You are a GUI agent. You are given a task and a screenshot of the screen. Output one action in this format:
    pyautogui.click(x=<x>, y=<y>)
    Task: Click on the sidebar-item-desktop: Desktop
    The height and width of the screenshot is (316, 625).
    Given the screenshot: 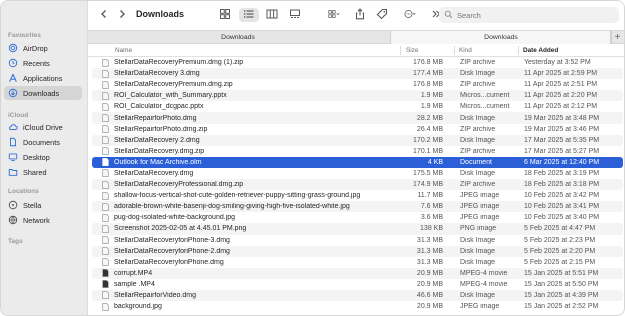 What is the action you would take?
    pyautogui.click(x=43, y=157)
    